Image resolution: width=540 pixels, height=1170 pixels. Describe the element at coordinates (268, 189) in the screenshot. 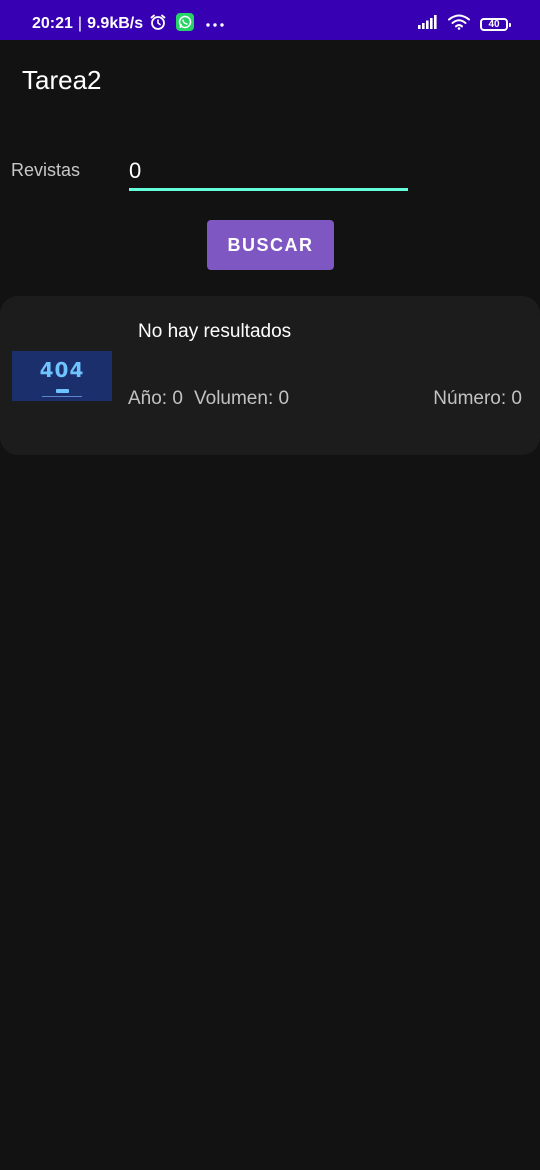

I see `revistas-input-underline` at that location.